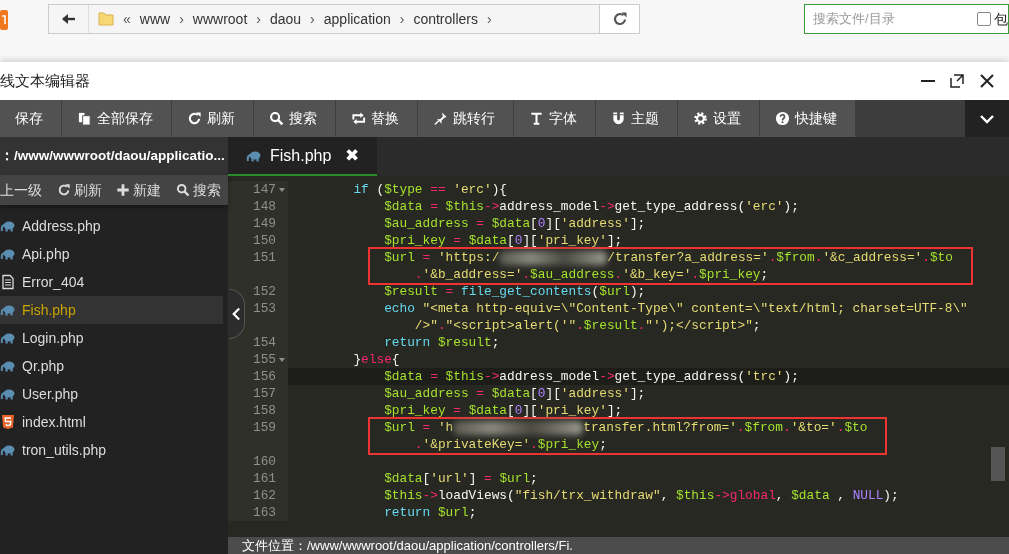 This screenshot has width=1009, height=554. I want to click on file-item: User.php, so click(111, 394).